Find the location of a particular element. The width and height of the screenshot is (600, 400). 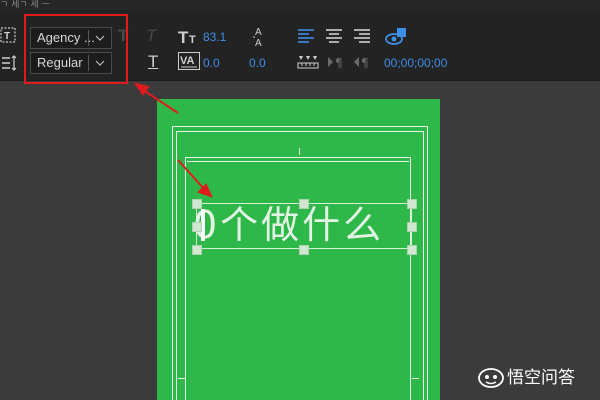

watermark: 悟空问答 is located at coordinates (526, 378).